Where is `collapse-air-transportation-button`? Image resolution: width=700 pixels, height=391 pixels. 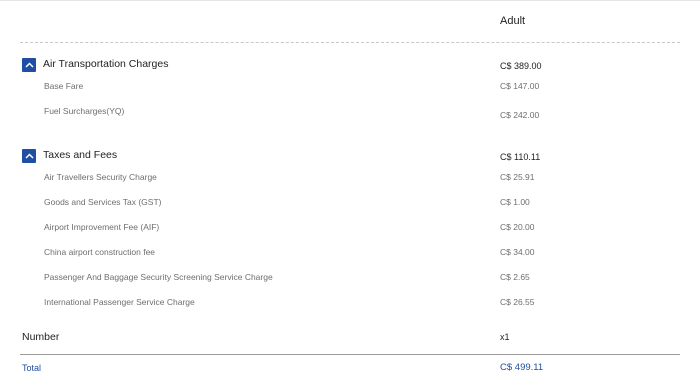
collapse-air-transportation-button is located at coordinates (29, 65).